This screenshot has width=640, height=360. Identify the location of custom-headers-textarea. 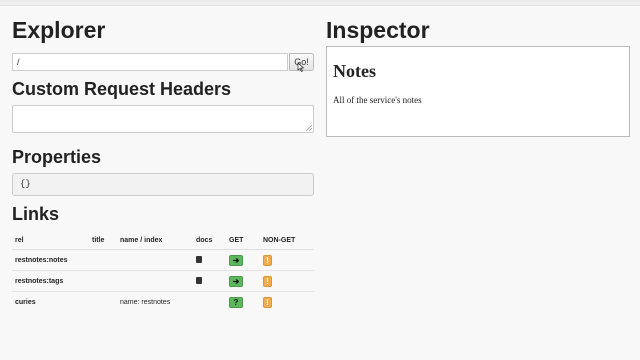
(163, 119).